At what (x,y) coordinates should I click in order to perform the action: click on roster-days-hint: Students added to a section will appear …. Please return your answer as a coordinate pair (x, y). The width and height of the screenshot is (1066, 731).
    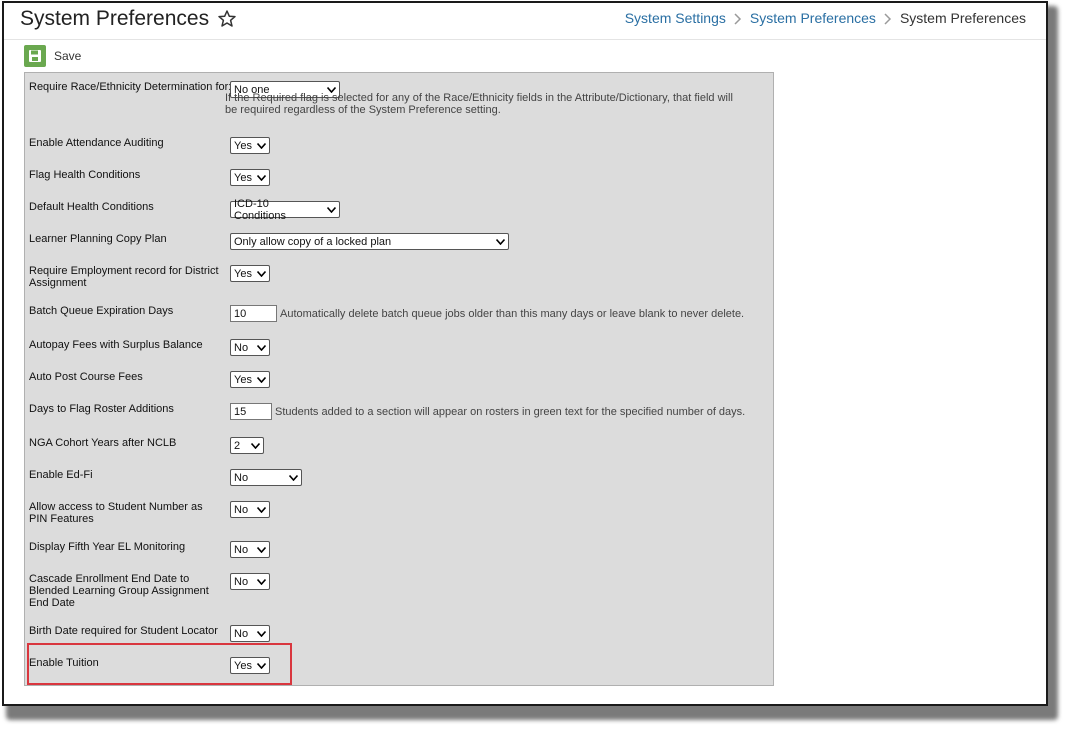
    Looking at the image, I should click on (510, 411).